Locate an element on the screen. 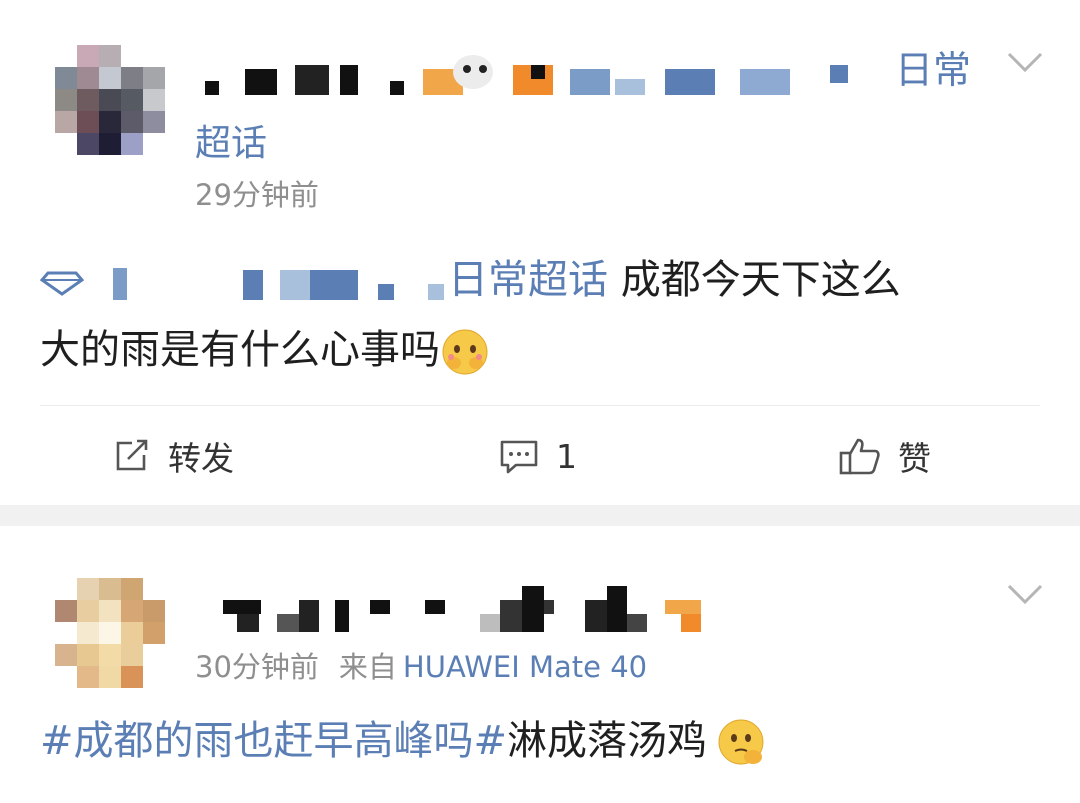 The image size is (1080, 803). repost-icon is located at coordinates (132, 455).